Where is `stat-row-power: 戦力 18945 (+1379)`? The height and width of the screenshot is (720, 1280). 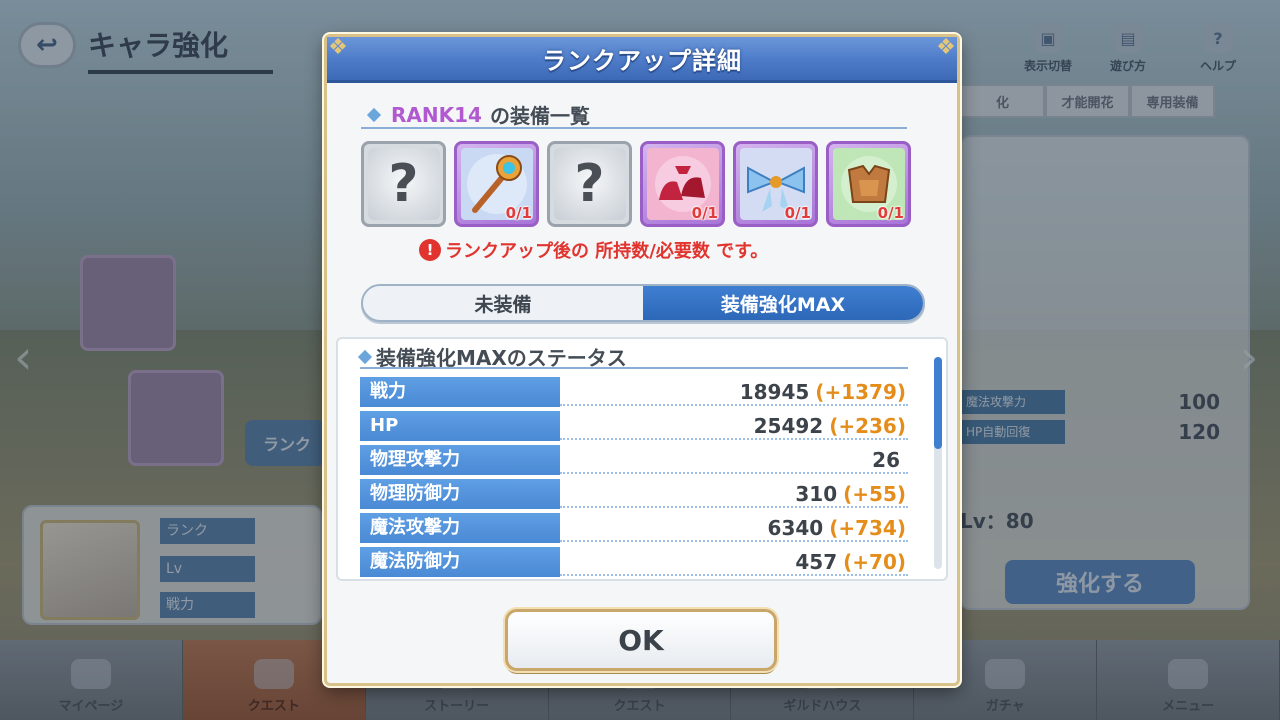 stat-row-power: 戦力 18945 (+1379) is located at coordinates (634, 392).